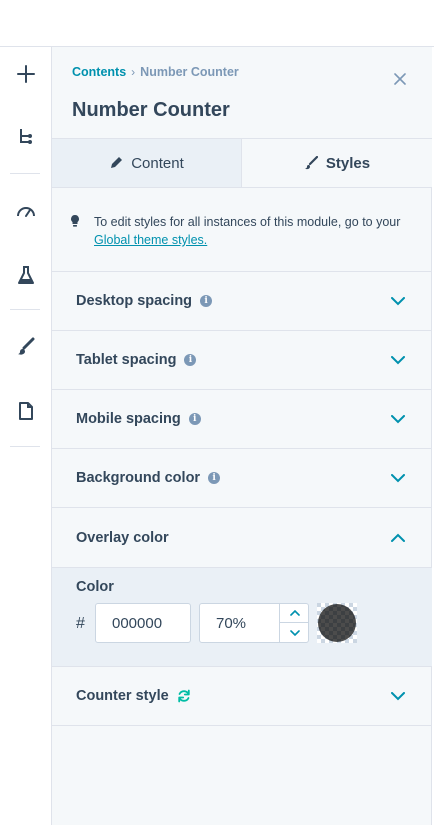 The width and height of the screenshot is (434, 825). What do you see at coordinates (126, 360) in the screenshot?
I see `section-title: Tablet spacing` at bounding box center [126, 360].